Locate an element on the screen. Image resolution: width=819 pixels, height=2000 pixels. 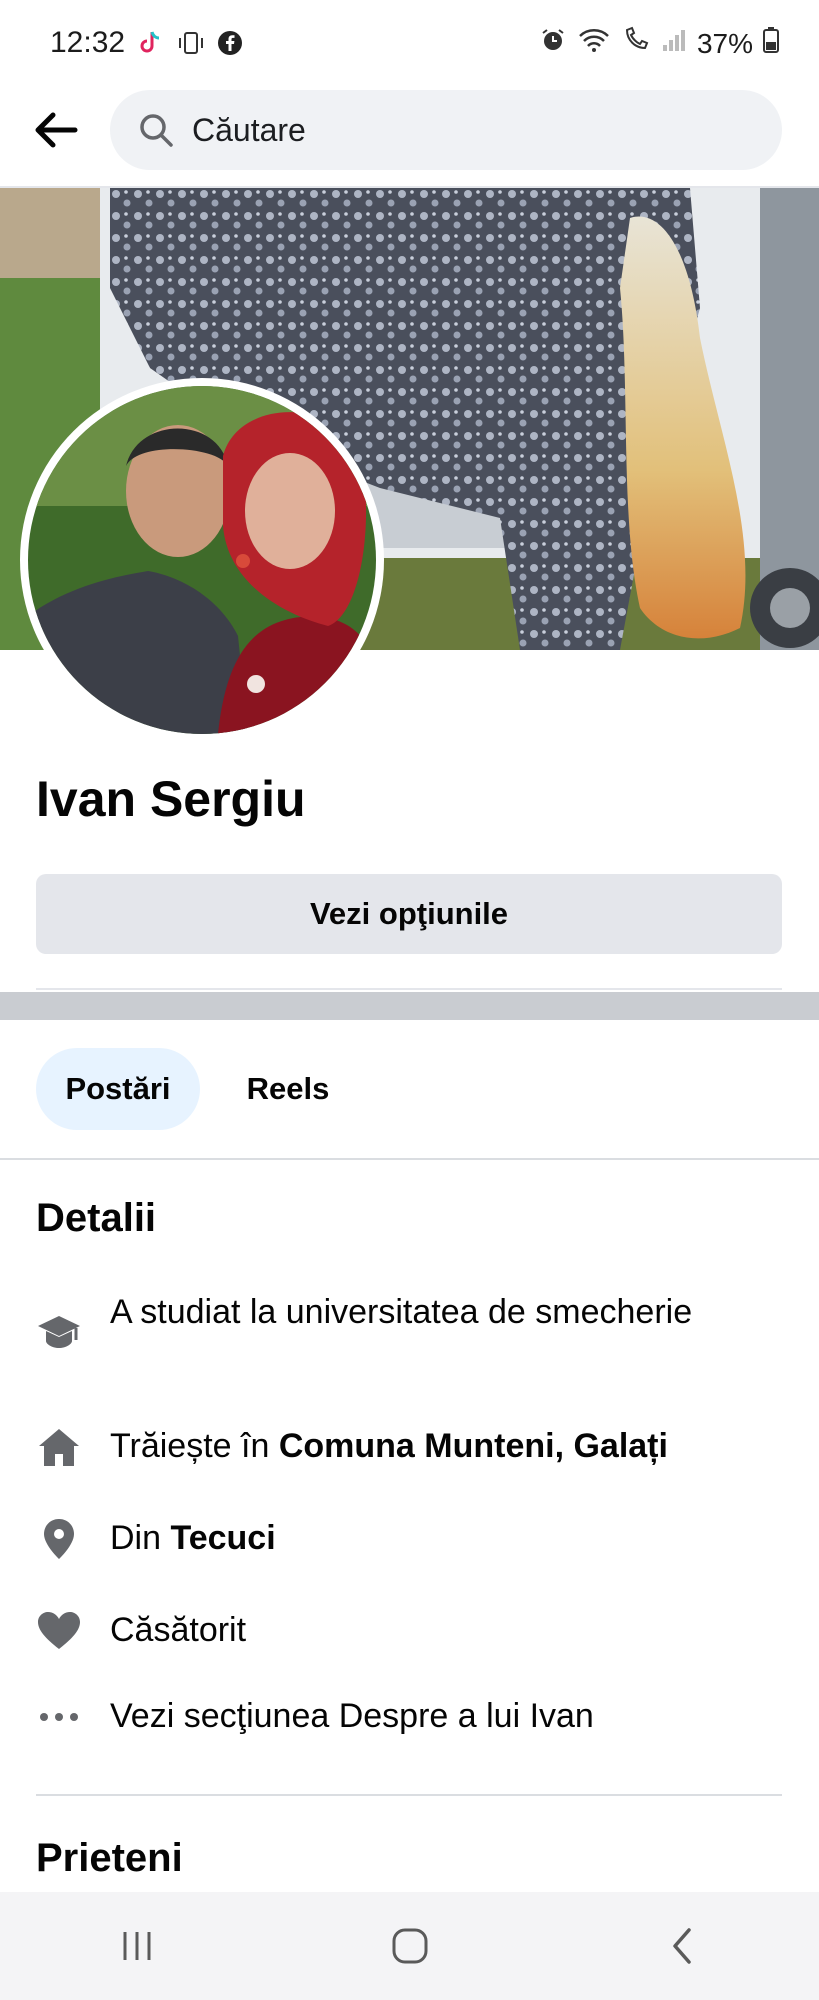
details-title: Detalii is located at coordinates (96, 1218).